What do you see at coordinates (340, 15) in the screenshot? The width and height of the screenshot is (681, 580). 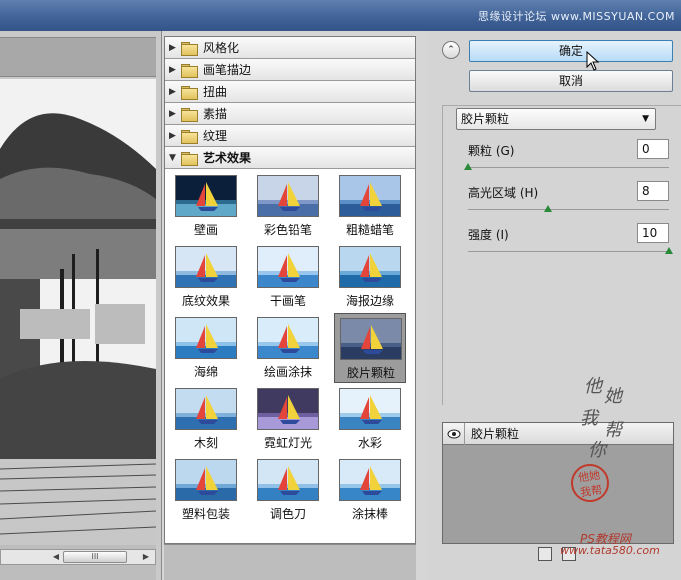 I see `title-bar: 思缘设计论坛 www.MISSYUAN.COM` at bounding box center [340, 15].